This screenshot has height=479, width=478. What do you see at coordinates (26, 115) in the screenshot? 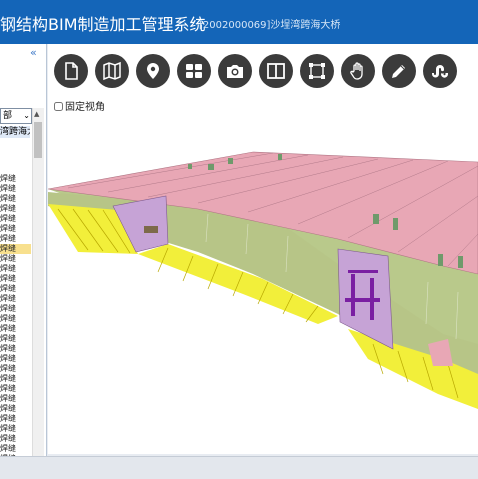
I see `chevron-down-icon: ⌄` at bounding box center [26, 115].